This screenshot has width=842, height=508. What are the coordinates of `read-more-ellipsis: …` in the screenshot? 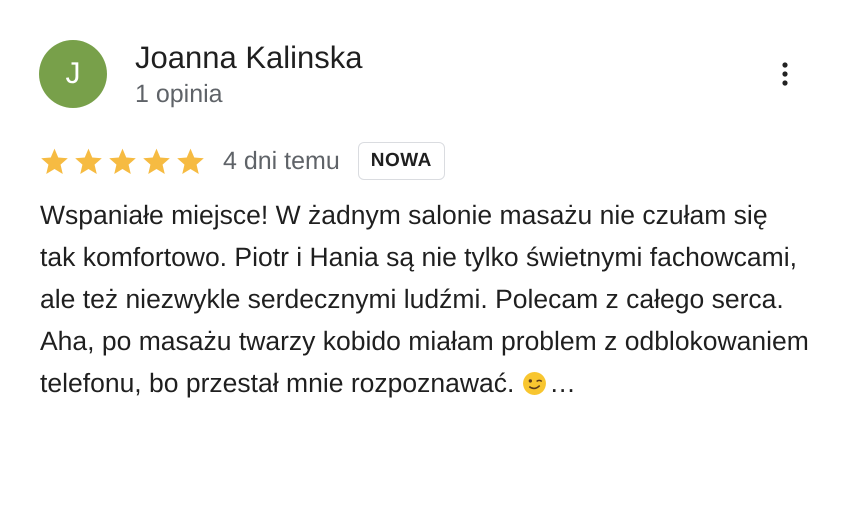 It's located at (562, 383).